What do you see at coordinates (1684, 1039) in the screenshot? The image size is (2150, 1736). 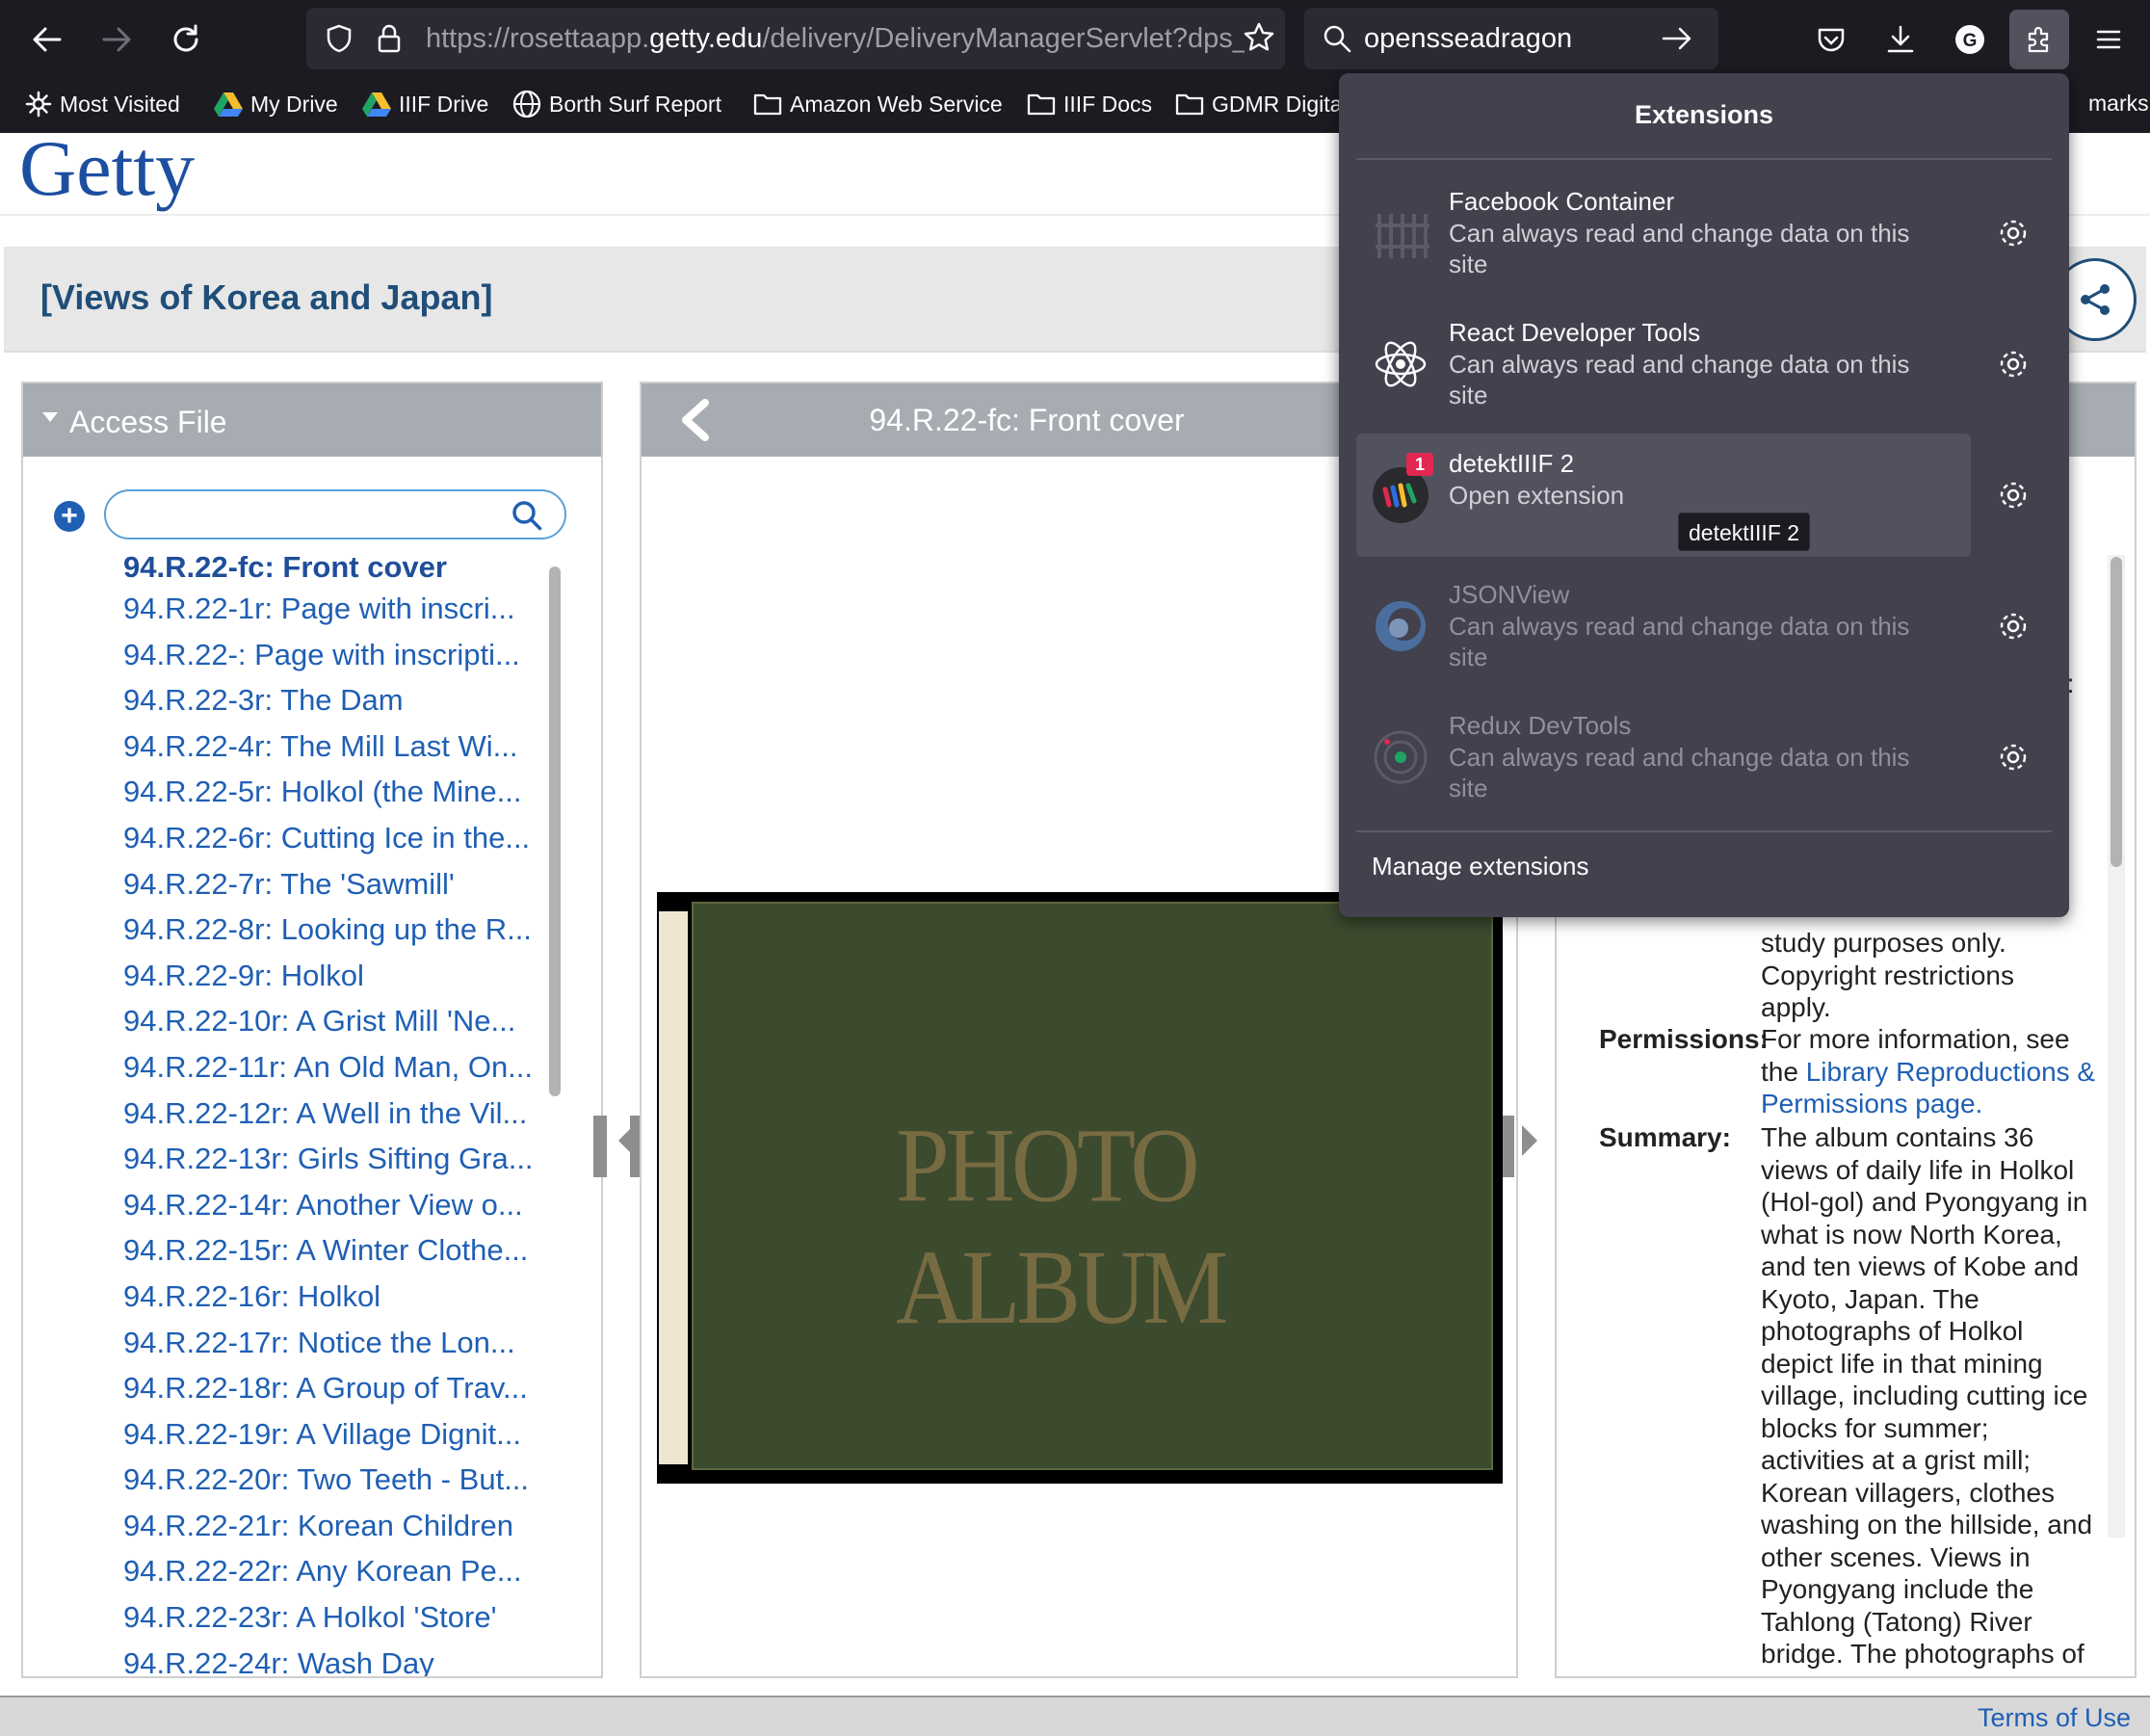 I see `permissions-label: Permissions:` at bounding box center [1684, 1039].